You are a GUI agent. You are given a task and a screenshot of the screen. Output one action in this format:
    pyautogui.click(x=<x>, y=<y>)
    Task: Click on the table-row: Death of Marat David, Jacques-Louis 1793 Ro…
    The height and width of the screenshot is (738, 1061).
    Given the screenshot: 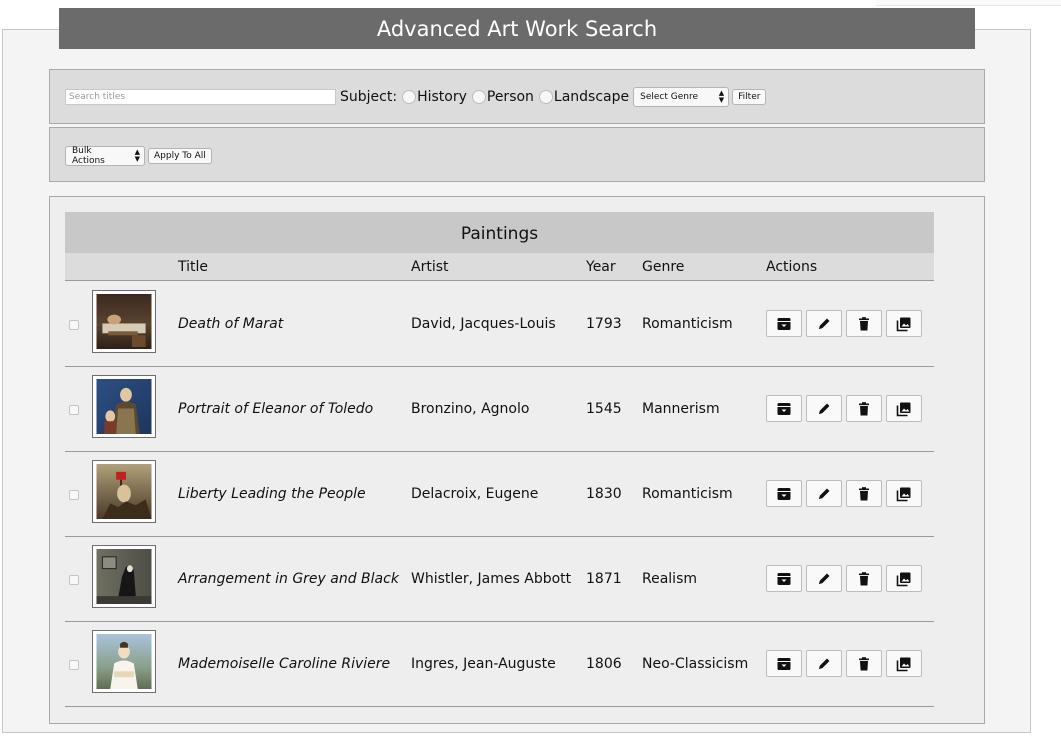 What is the action you would take?
    pyautogui.click(x=499, y=324)
    